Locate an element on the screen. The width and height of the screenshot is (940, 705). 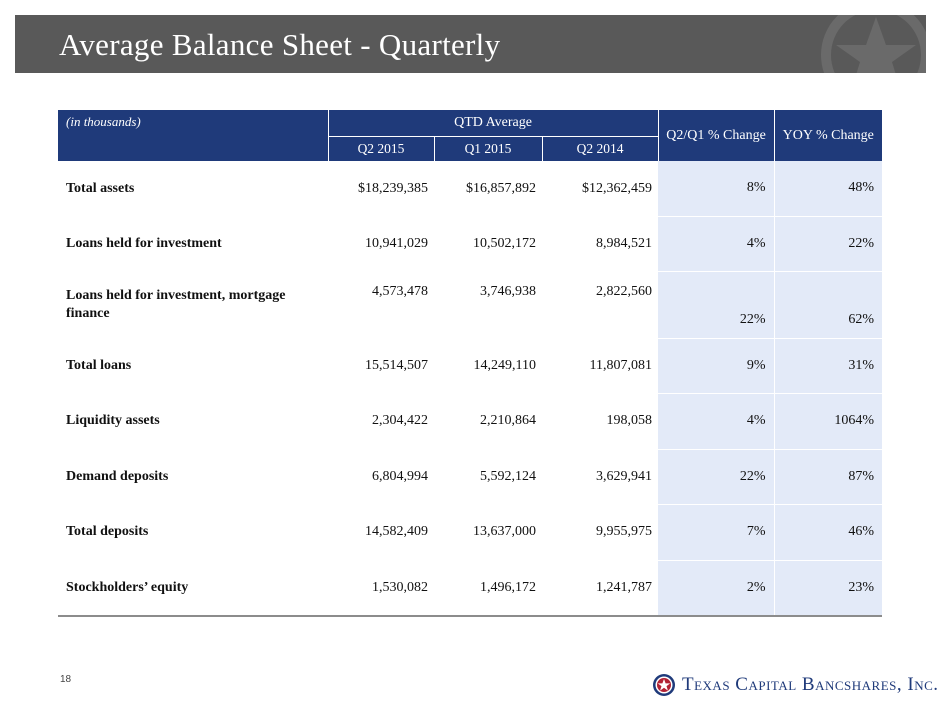
value-q1-2015: 3,746,938 is located at coordinates (508, 291).